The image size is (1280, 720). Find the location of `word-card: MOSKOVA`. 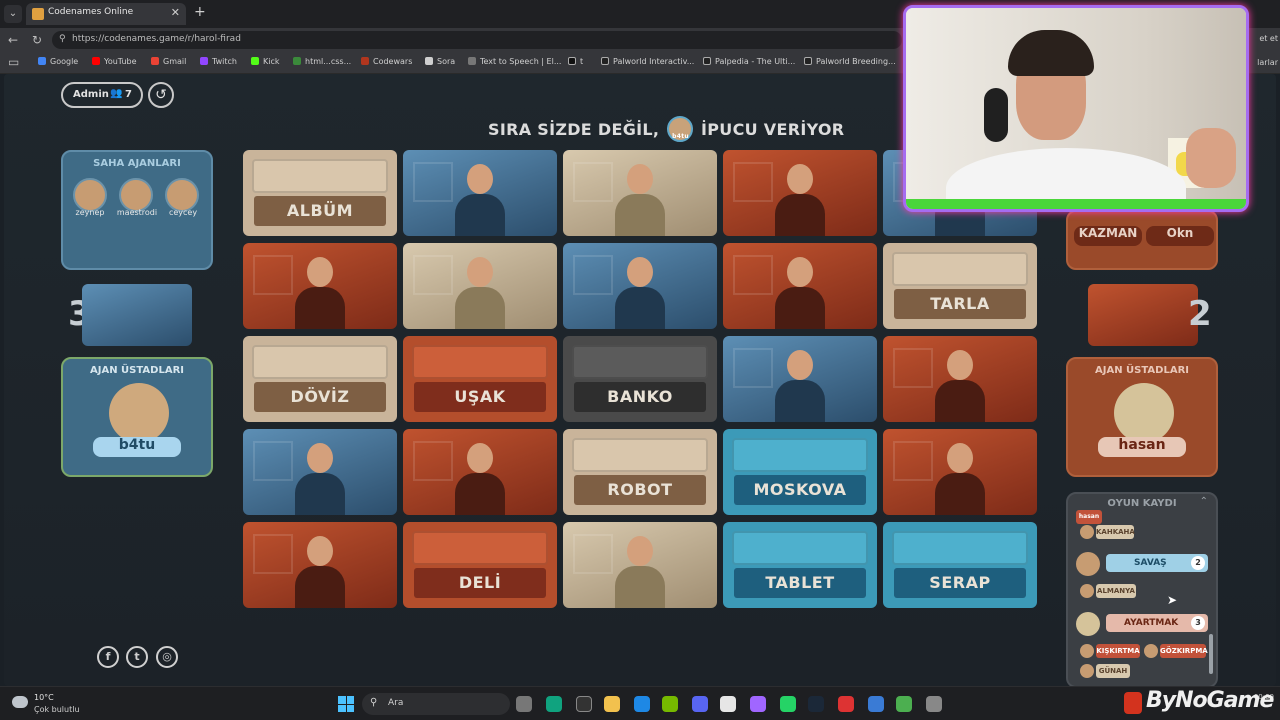

word-card: MOSKOVA is located at coordinates (800, 472).